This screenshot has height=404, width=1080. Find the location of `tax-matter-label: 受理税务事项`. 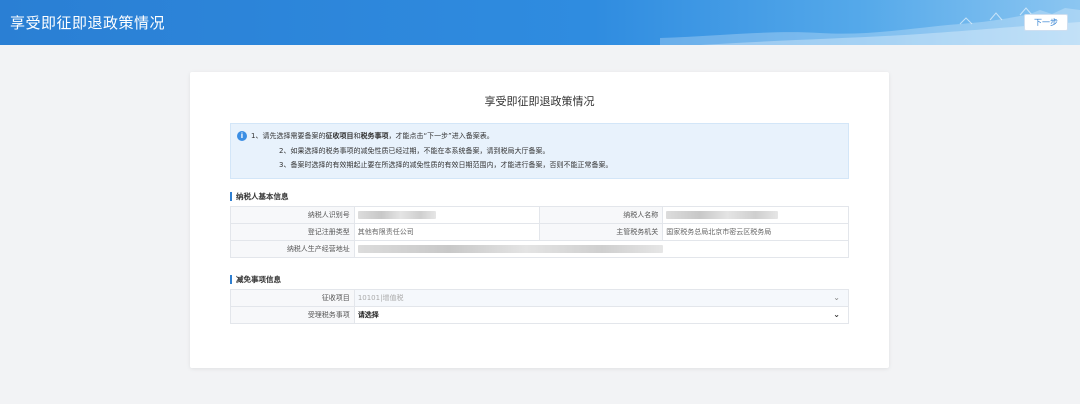

tax-matter-label: 受理税务事项 is located at coordinates (293, 315).